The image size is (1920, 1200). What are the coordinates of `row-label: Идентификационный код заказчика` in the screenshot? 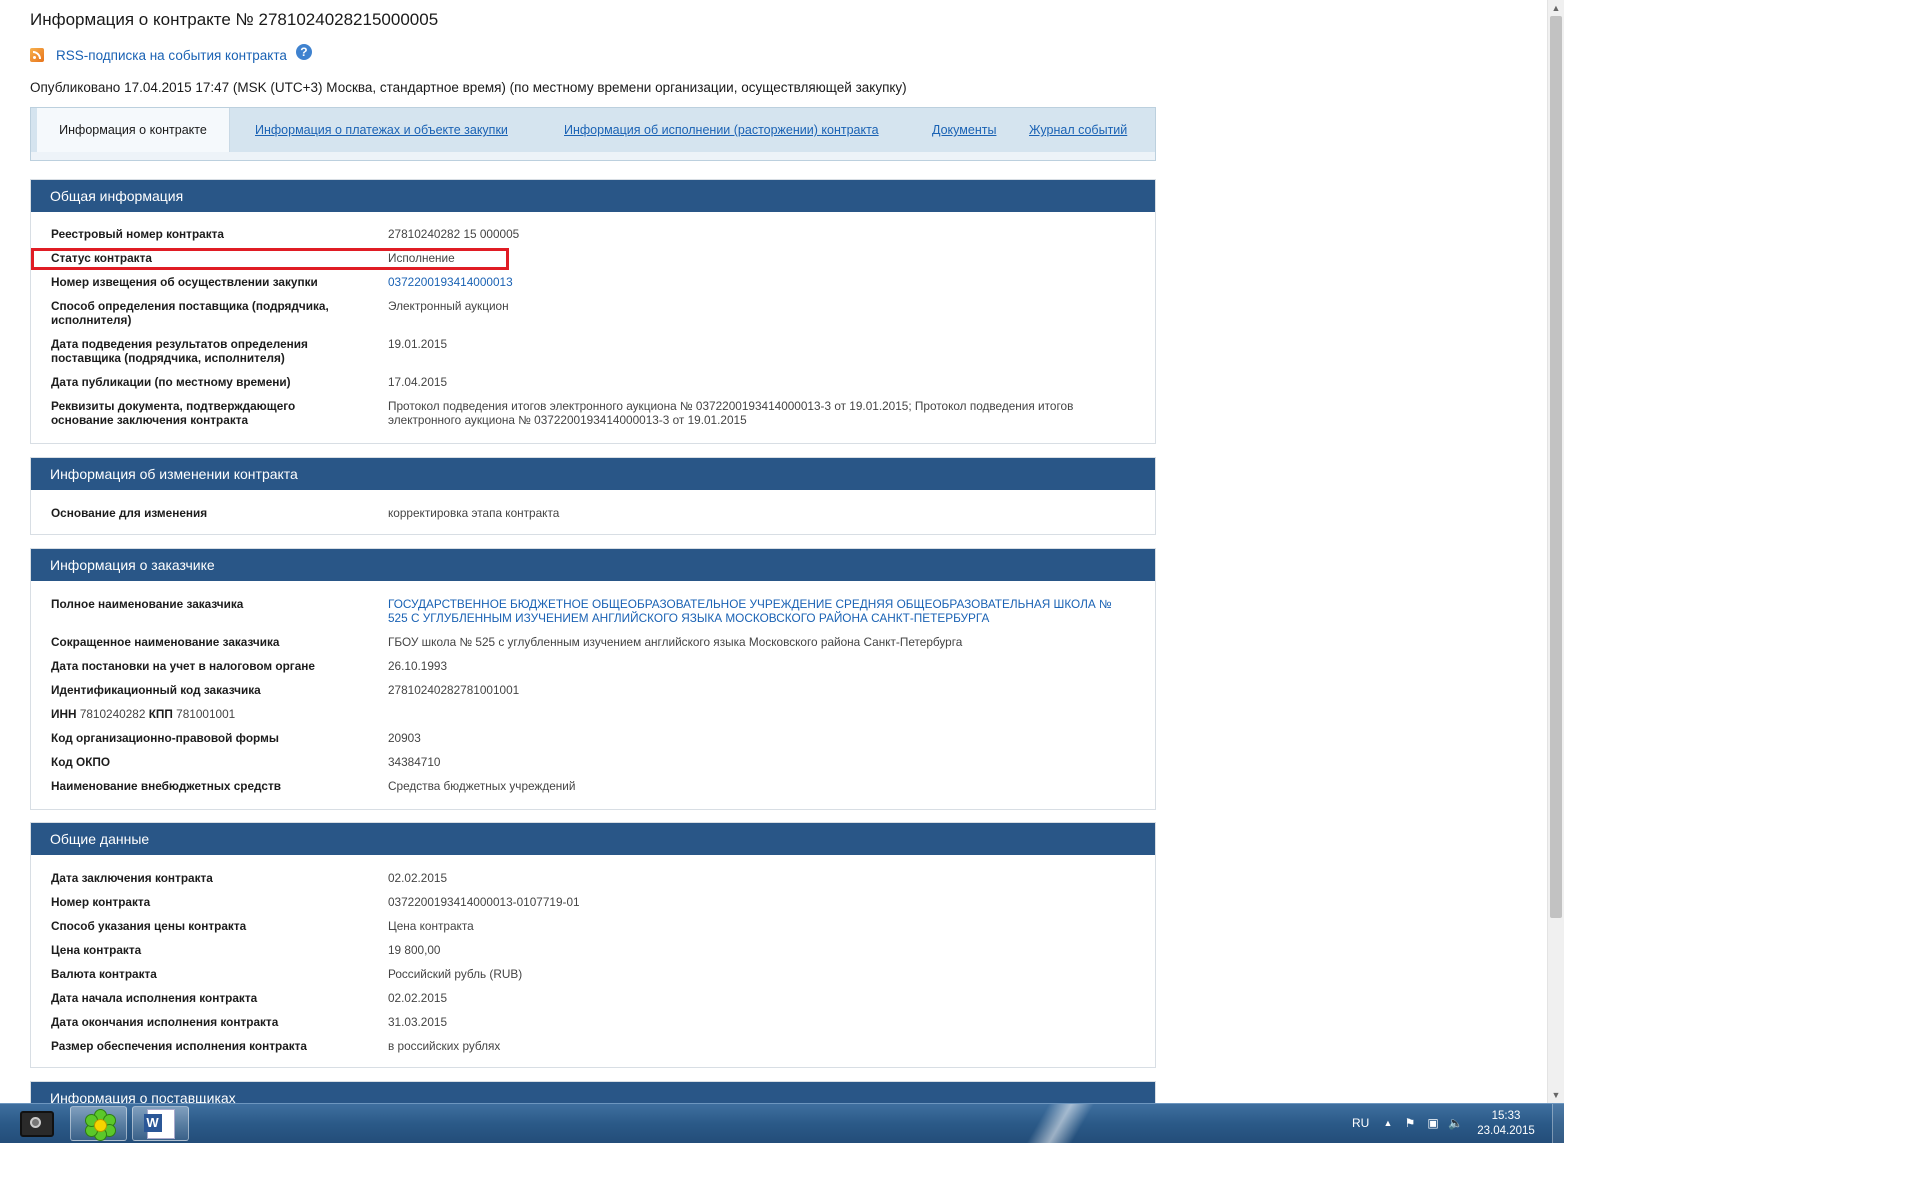 It's located at (156, 690).